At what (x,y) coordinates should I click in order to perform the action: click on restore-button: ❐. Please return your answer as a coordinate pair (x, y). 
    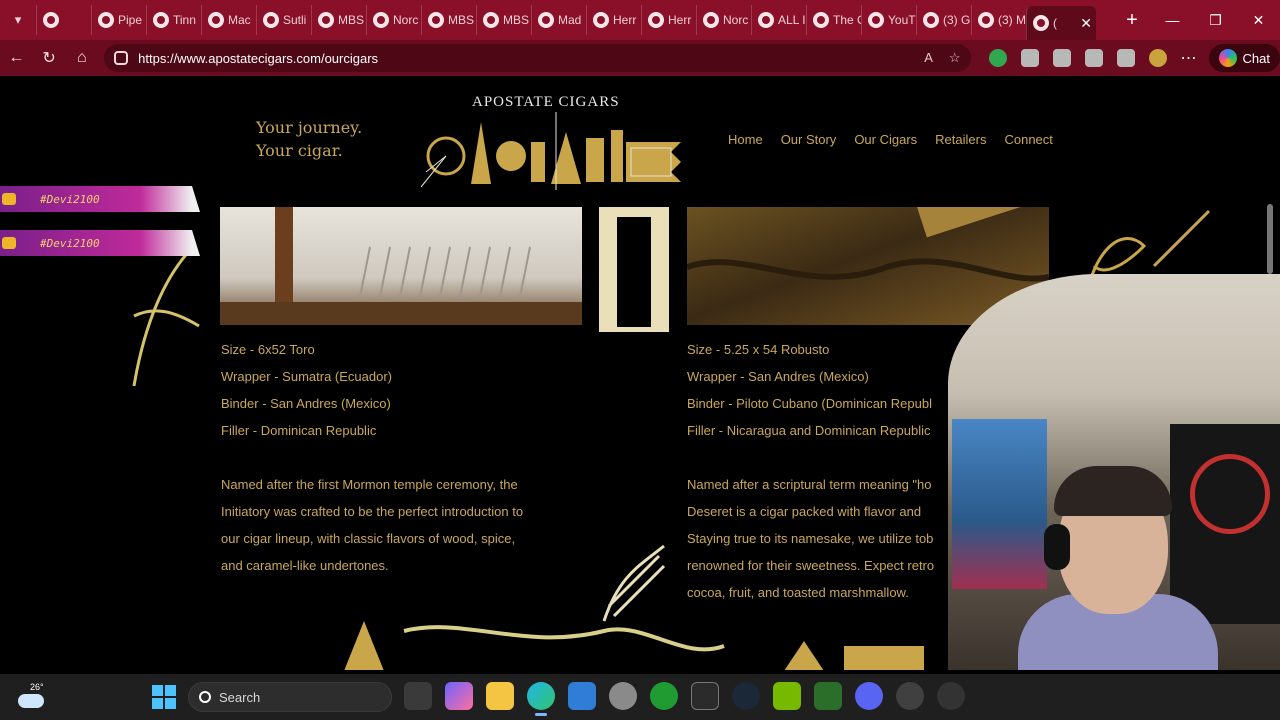
    Looking at the image, I should click on (1215, 20).